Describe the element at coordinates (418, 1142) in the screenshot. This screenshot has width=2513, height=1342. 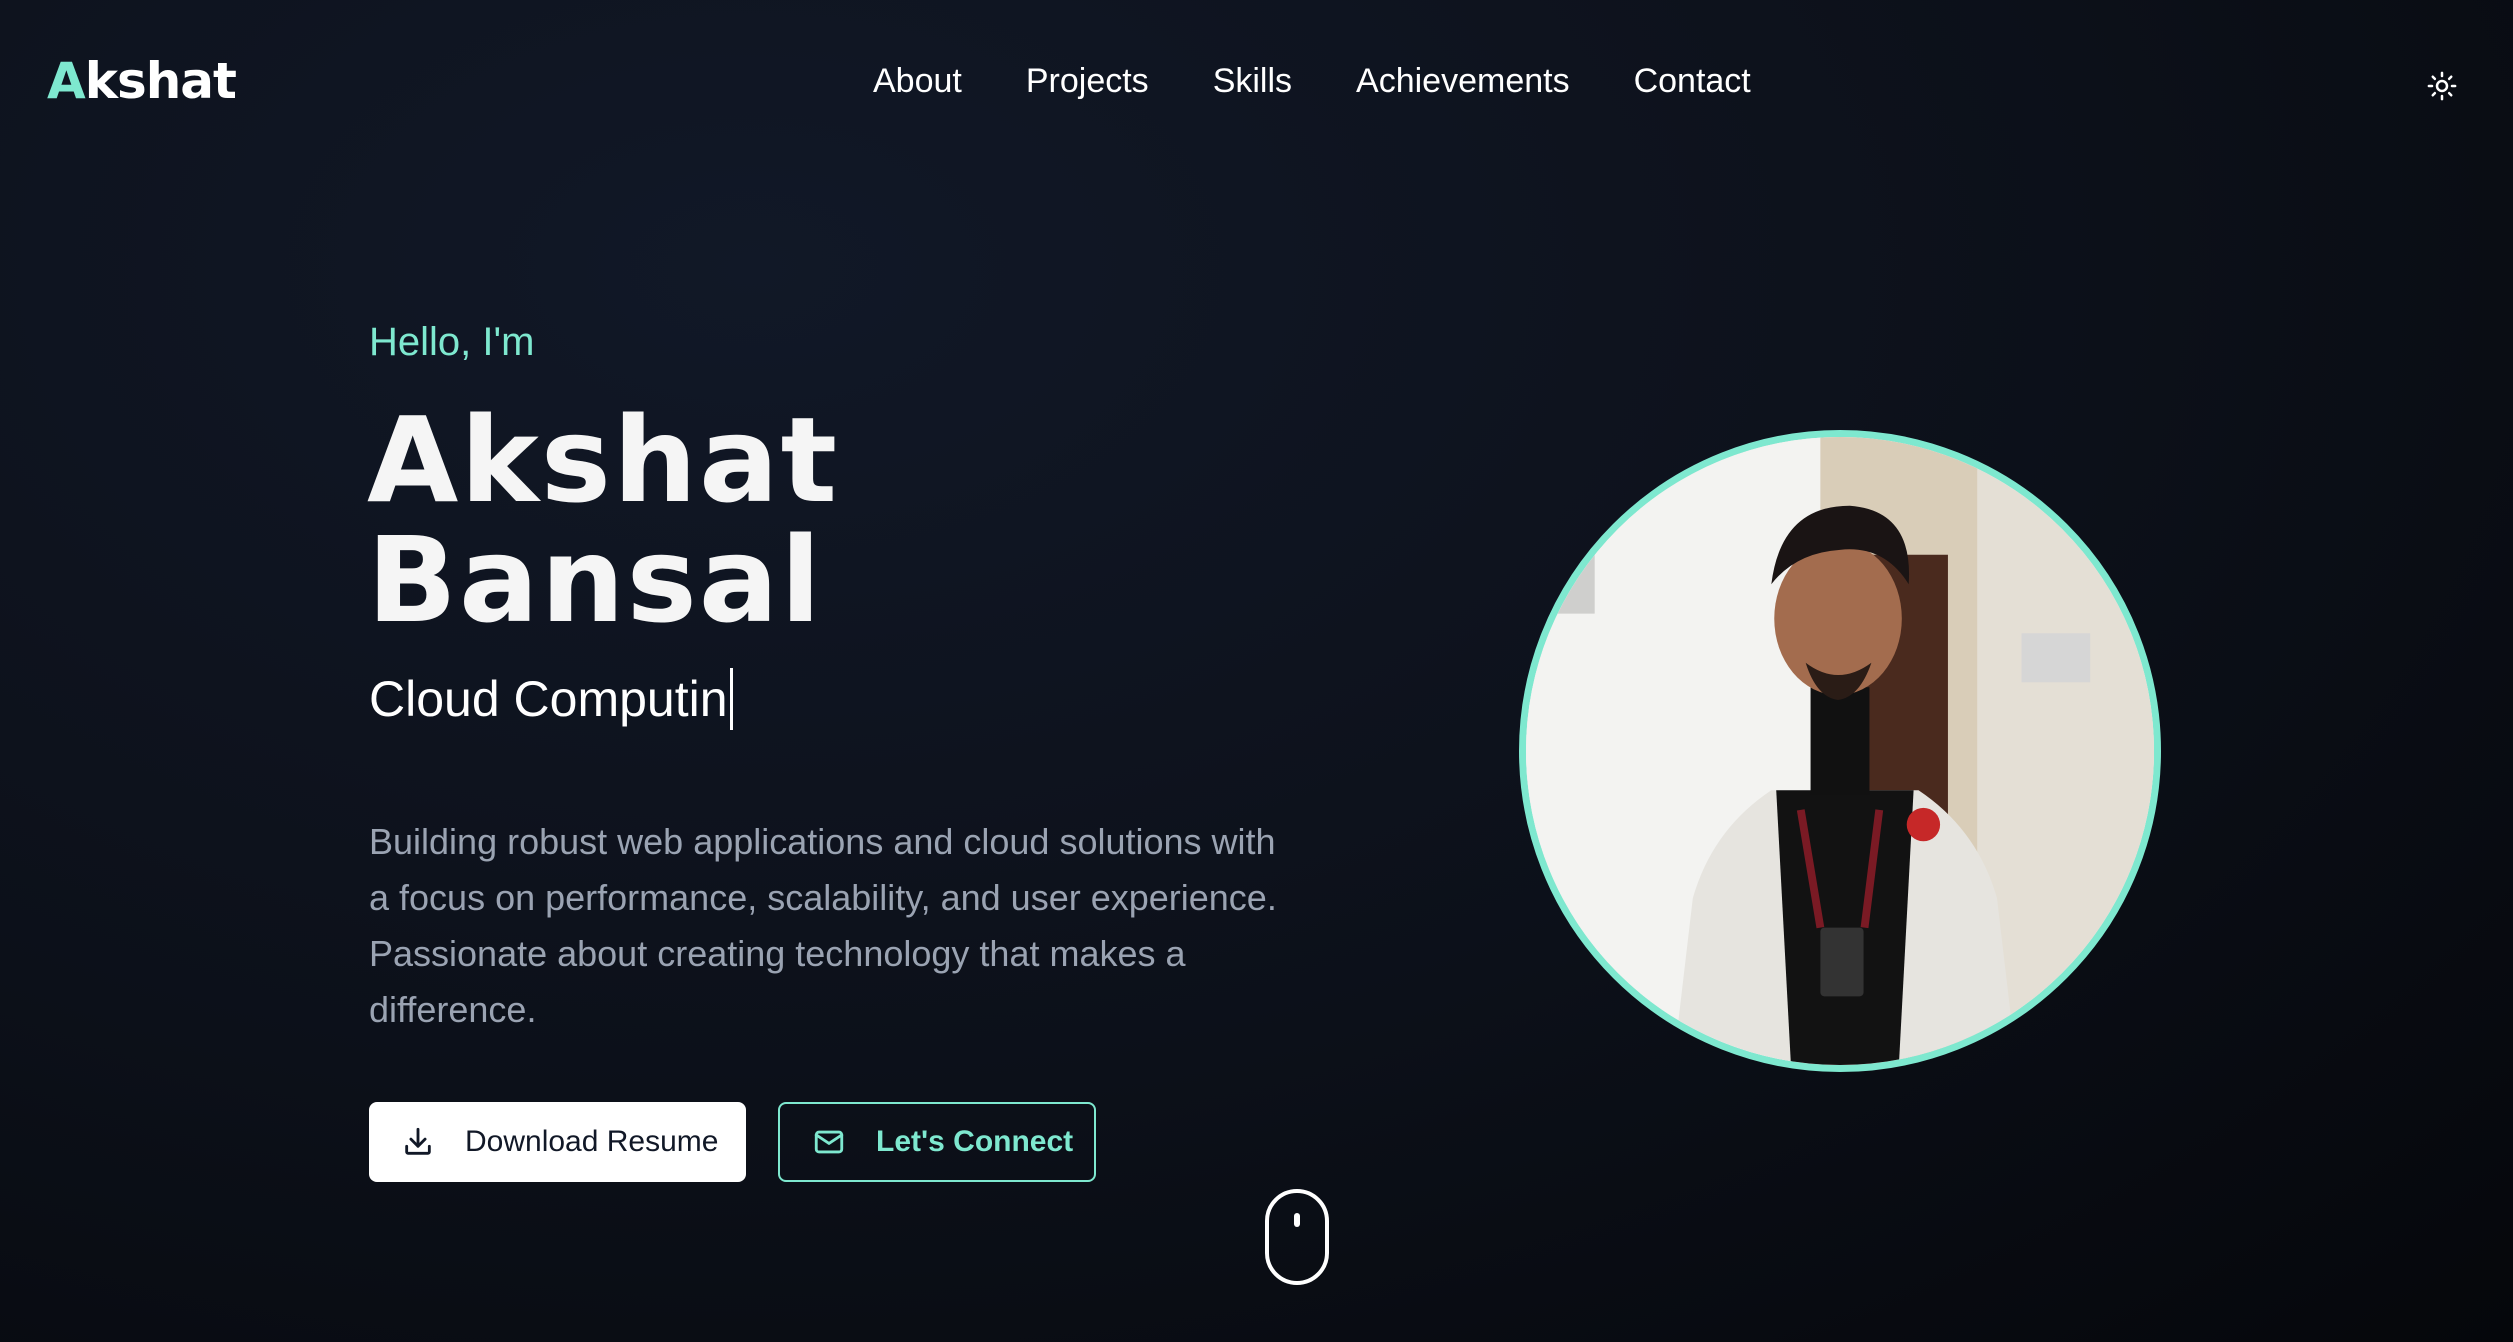
I see `download-icon` at that location.